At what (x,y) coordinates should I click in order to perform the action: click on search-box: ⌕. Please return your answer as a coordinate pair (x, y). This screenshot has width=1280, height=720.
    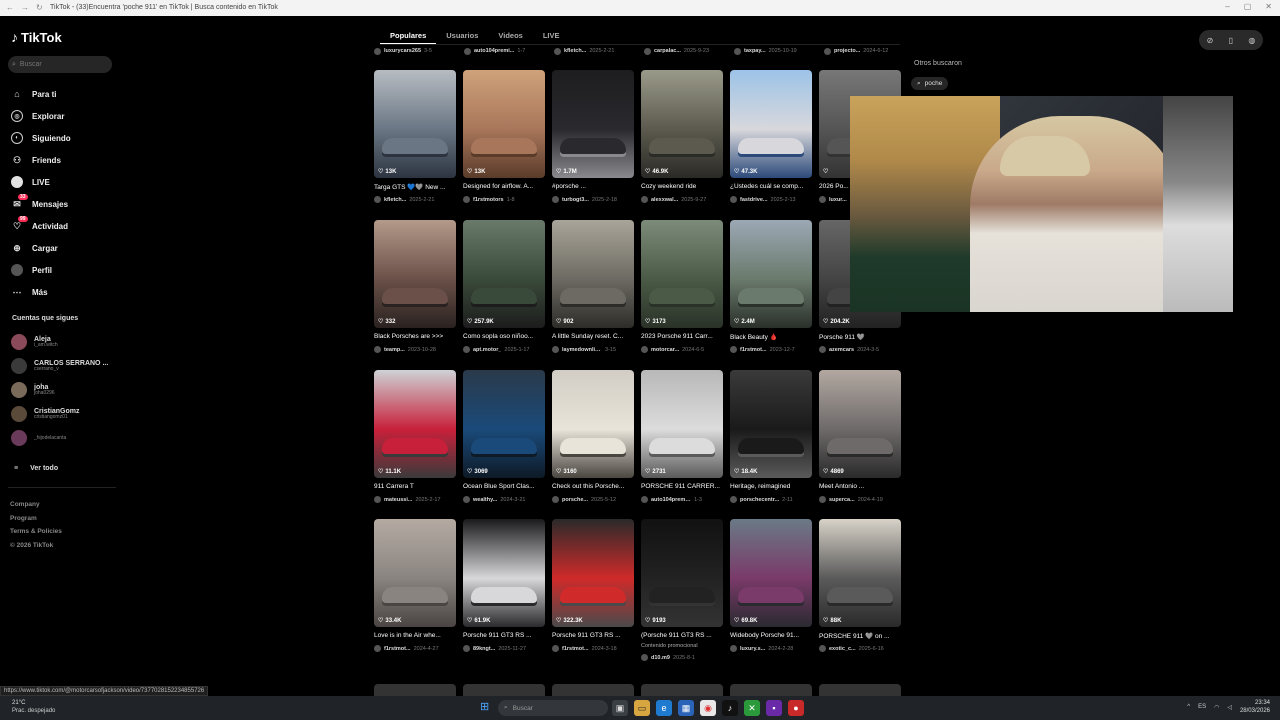
    Looking at the image, I should click on (60, 64).